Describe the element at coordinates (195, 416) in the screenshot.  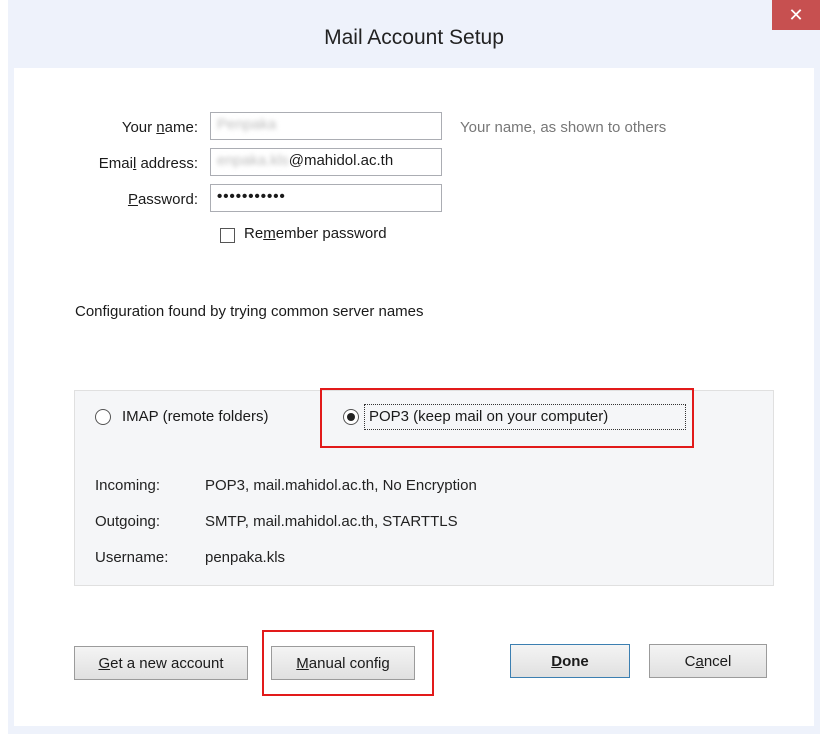
I see `imap-radio-label: IMAP (remote folders)` at that location.